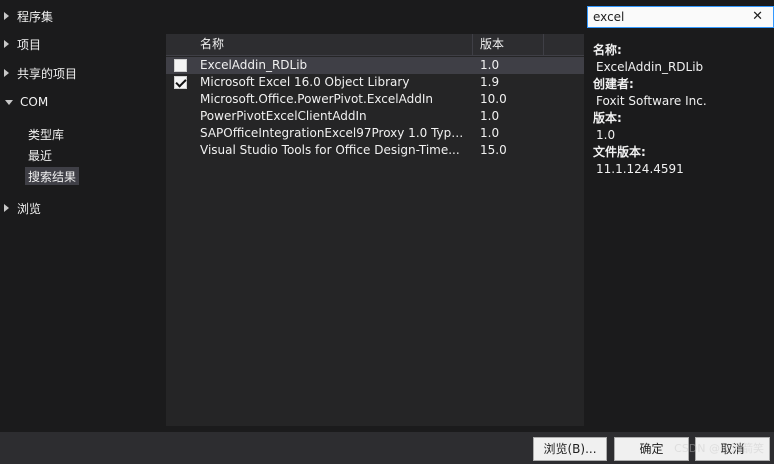 This screenshot has width=774, height=464. I want to click on list-header: 名称 版本, so click(375, 45).